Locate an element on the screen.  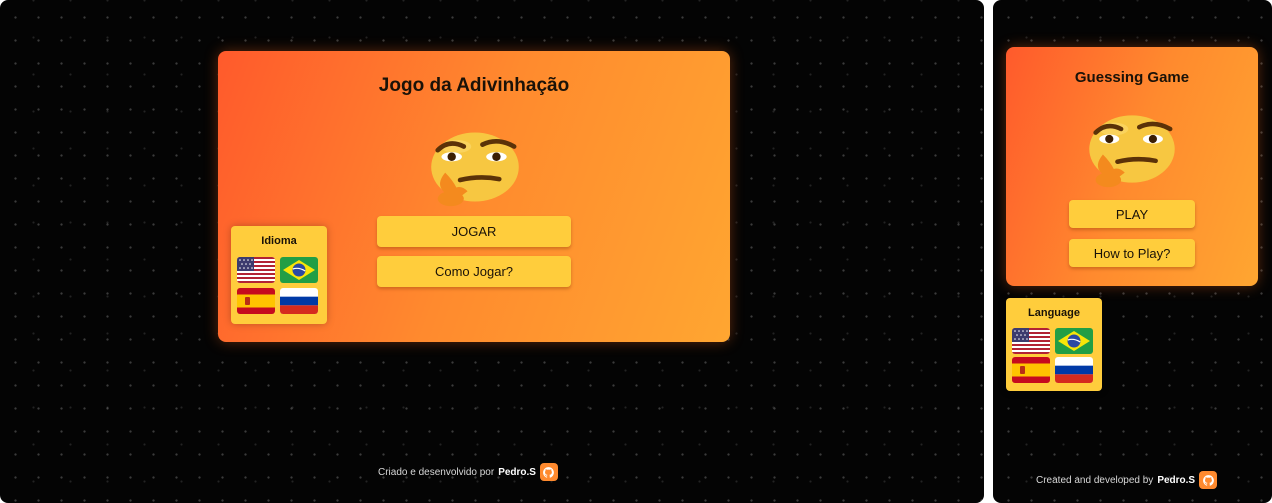
play-button: JOGAR is located at coordinates (474, 231).